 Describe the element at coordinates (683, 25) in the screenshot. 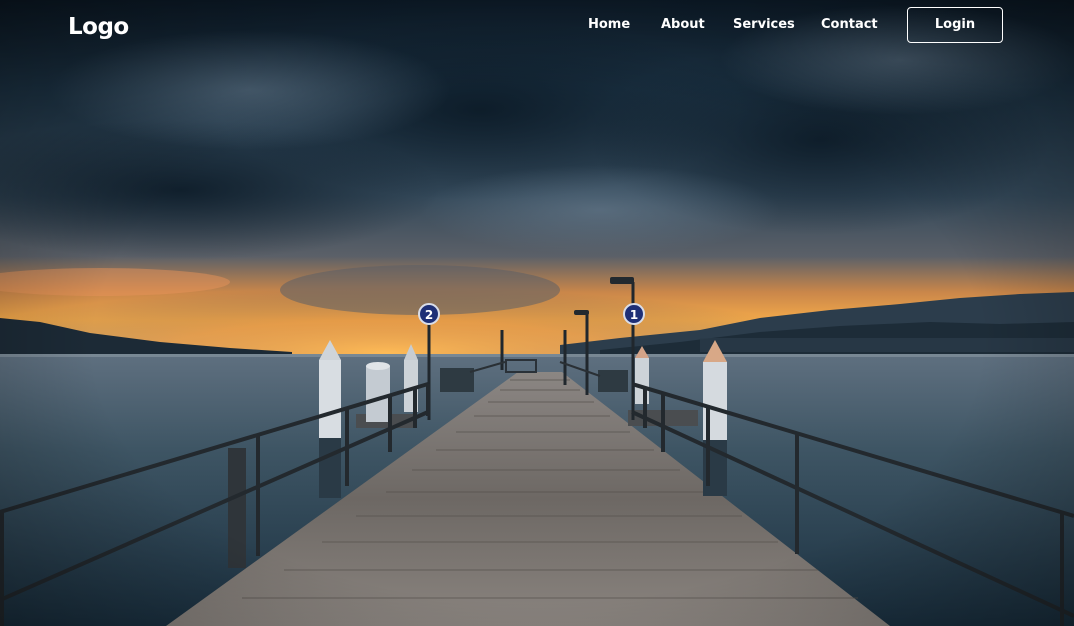

I see `nav-link-about: About` at that location.